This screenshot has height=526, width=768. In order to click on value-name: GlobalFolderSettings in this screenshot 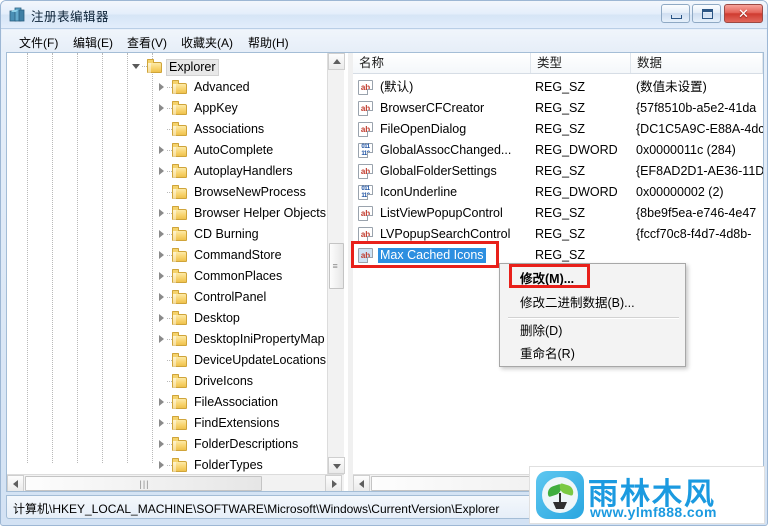, I will do `click(438, 171)`.